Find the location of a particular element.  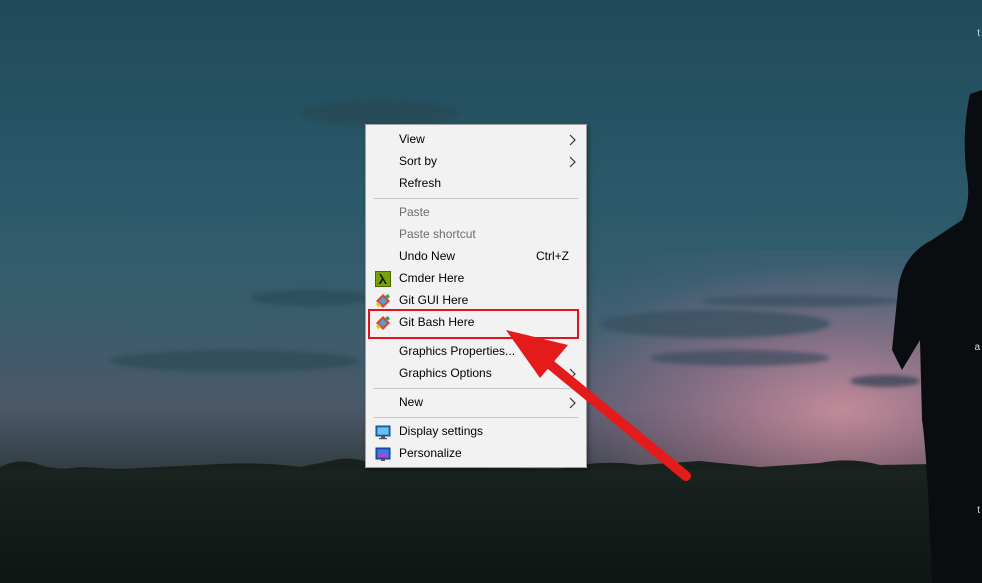

lambda-icon is located at coordinates (383, 279).